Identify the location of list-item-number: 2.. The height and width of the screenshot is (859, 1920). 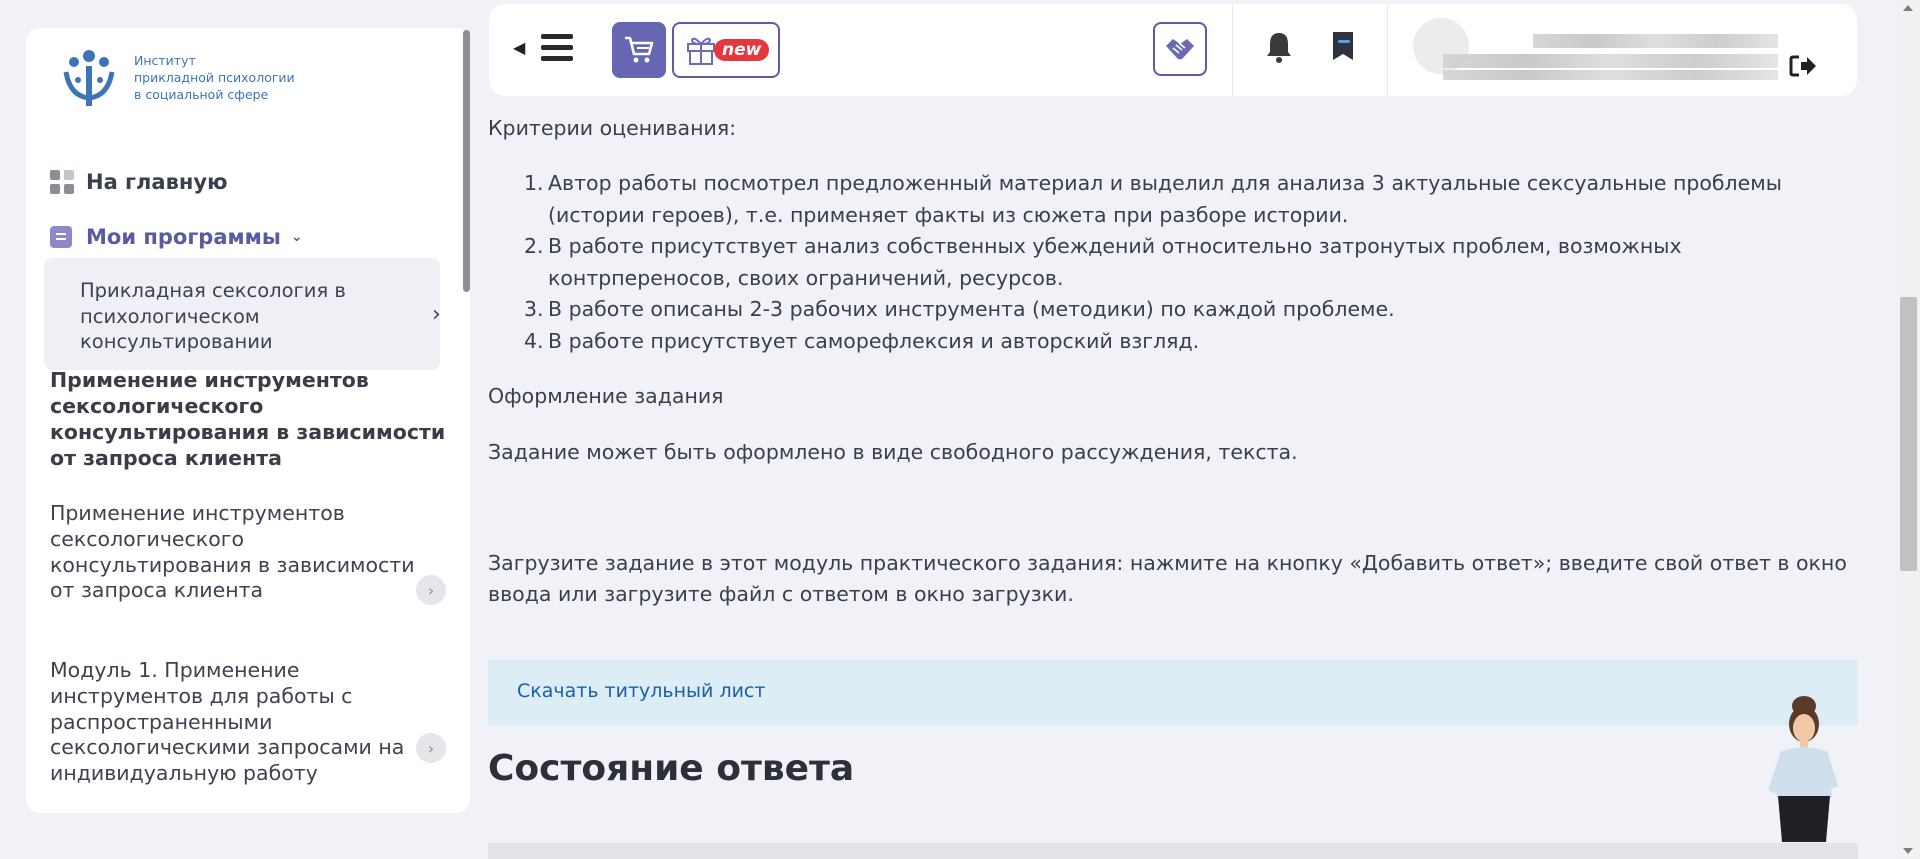
(534, 246).